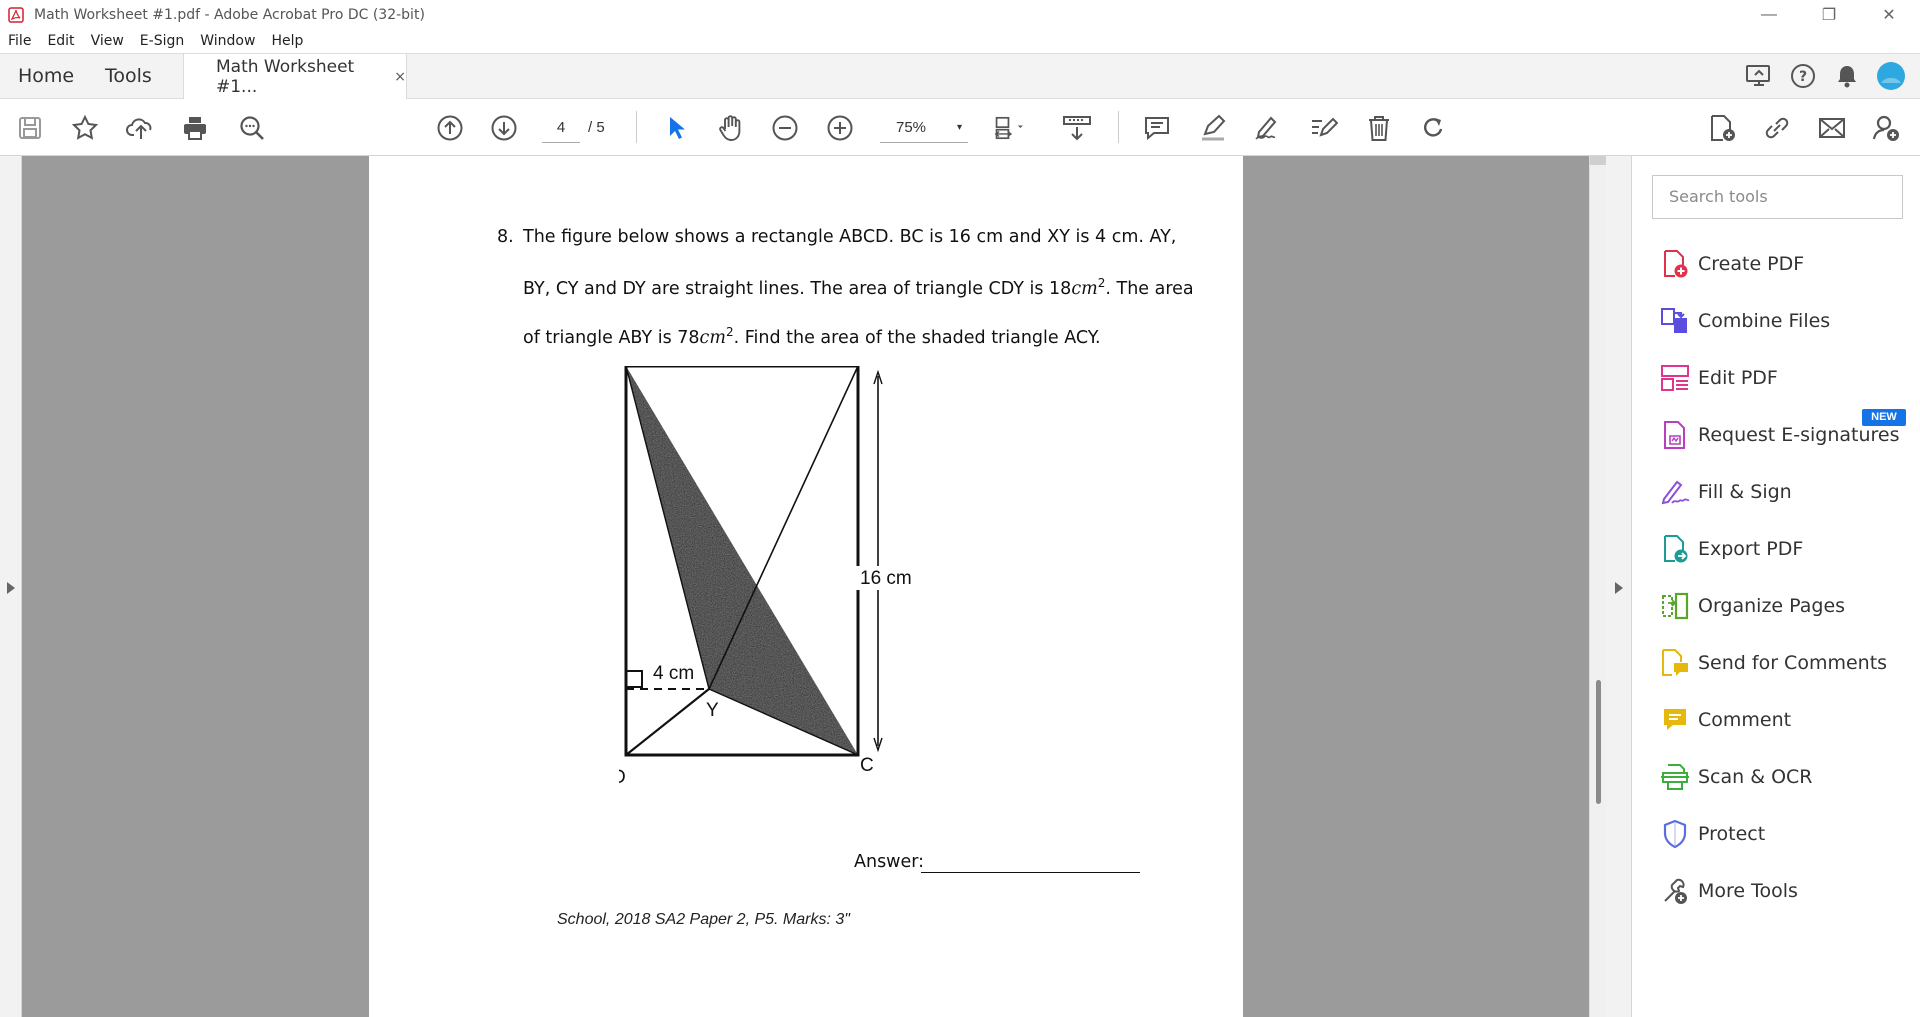 The height and width of the screenshot is (1017, 1920). I want to click on tool-label: Protect, so click(1732, 834).